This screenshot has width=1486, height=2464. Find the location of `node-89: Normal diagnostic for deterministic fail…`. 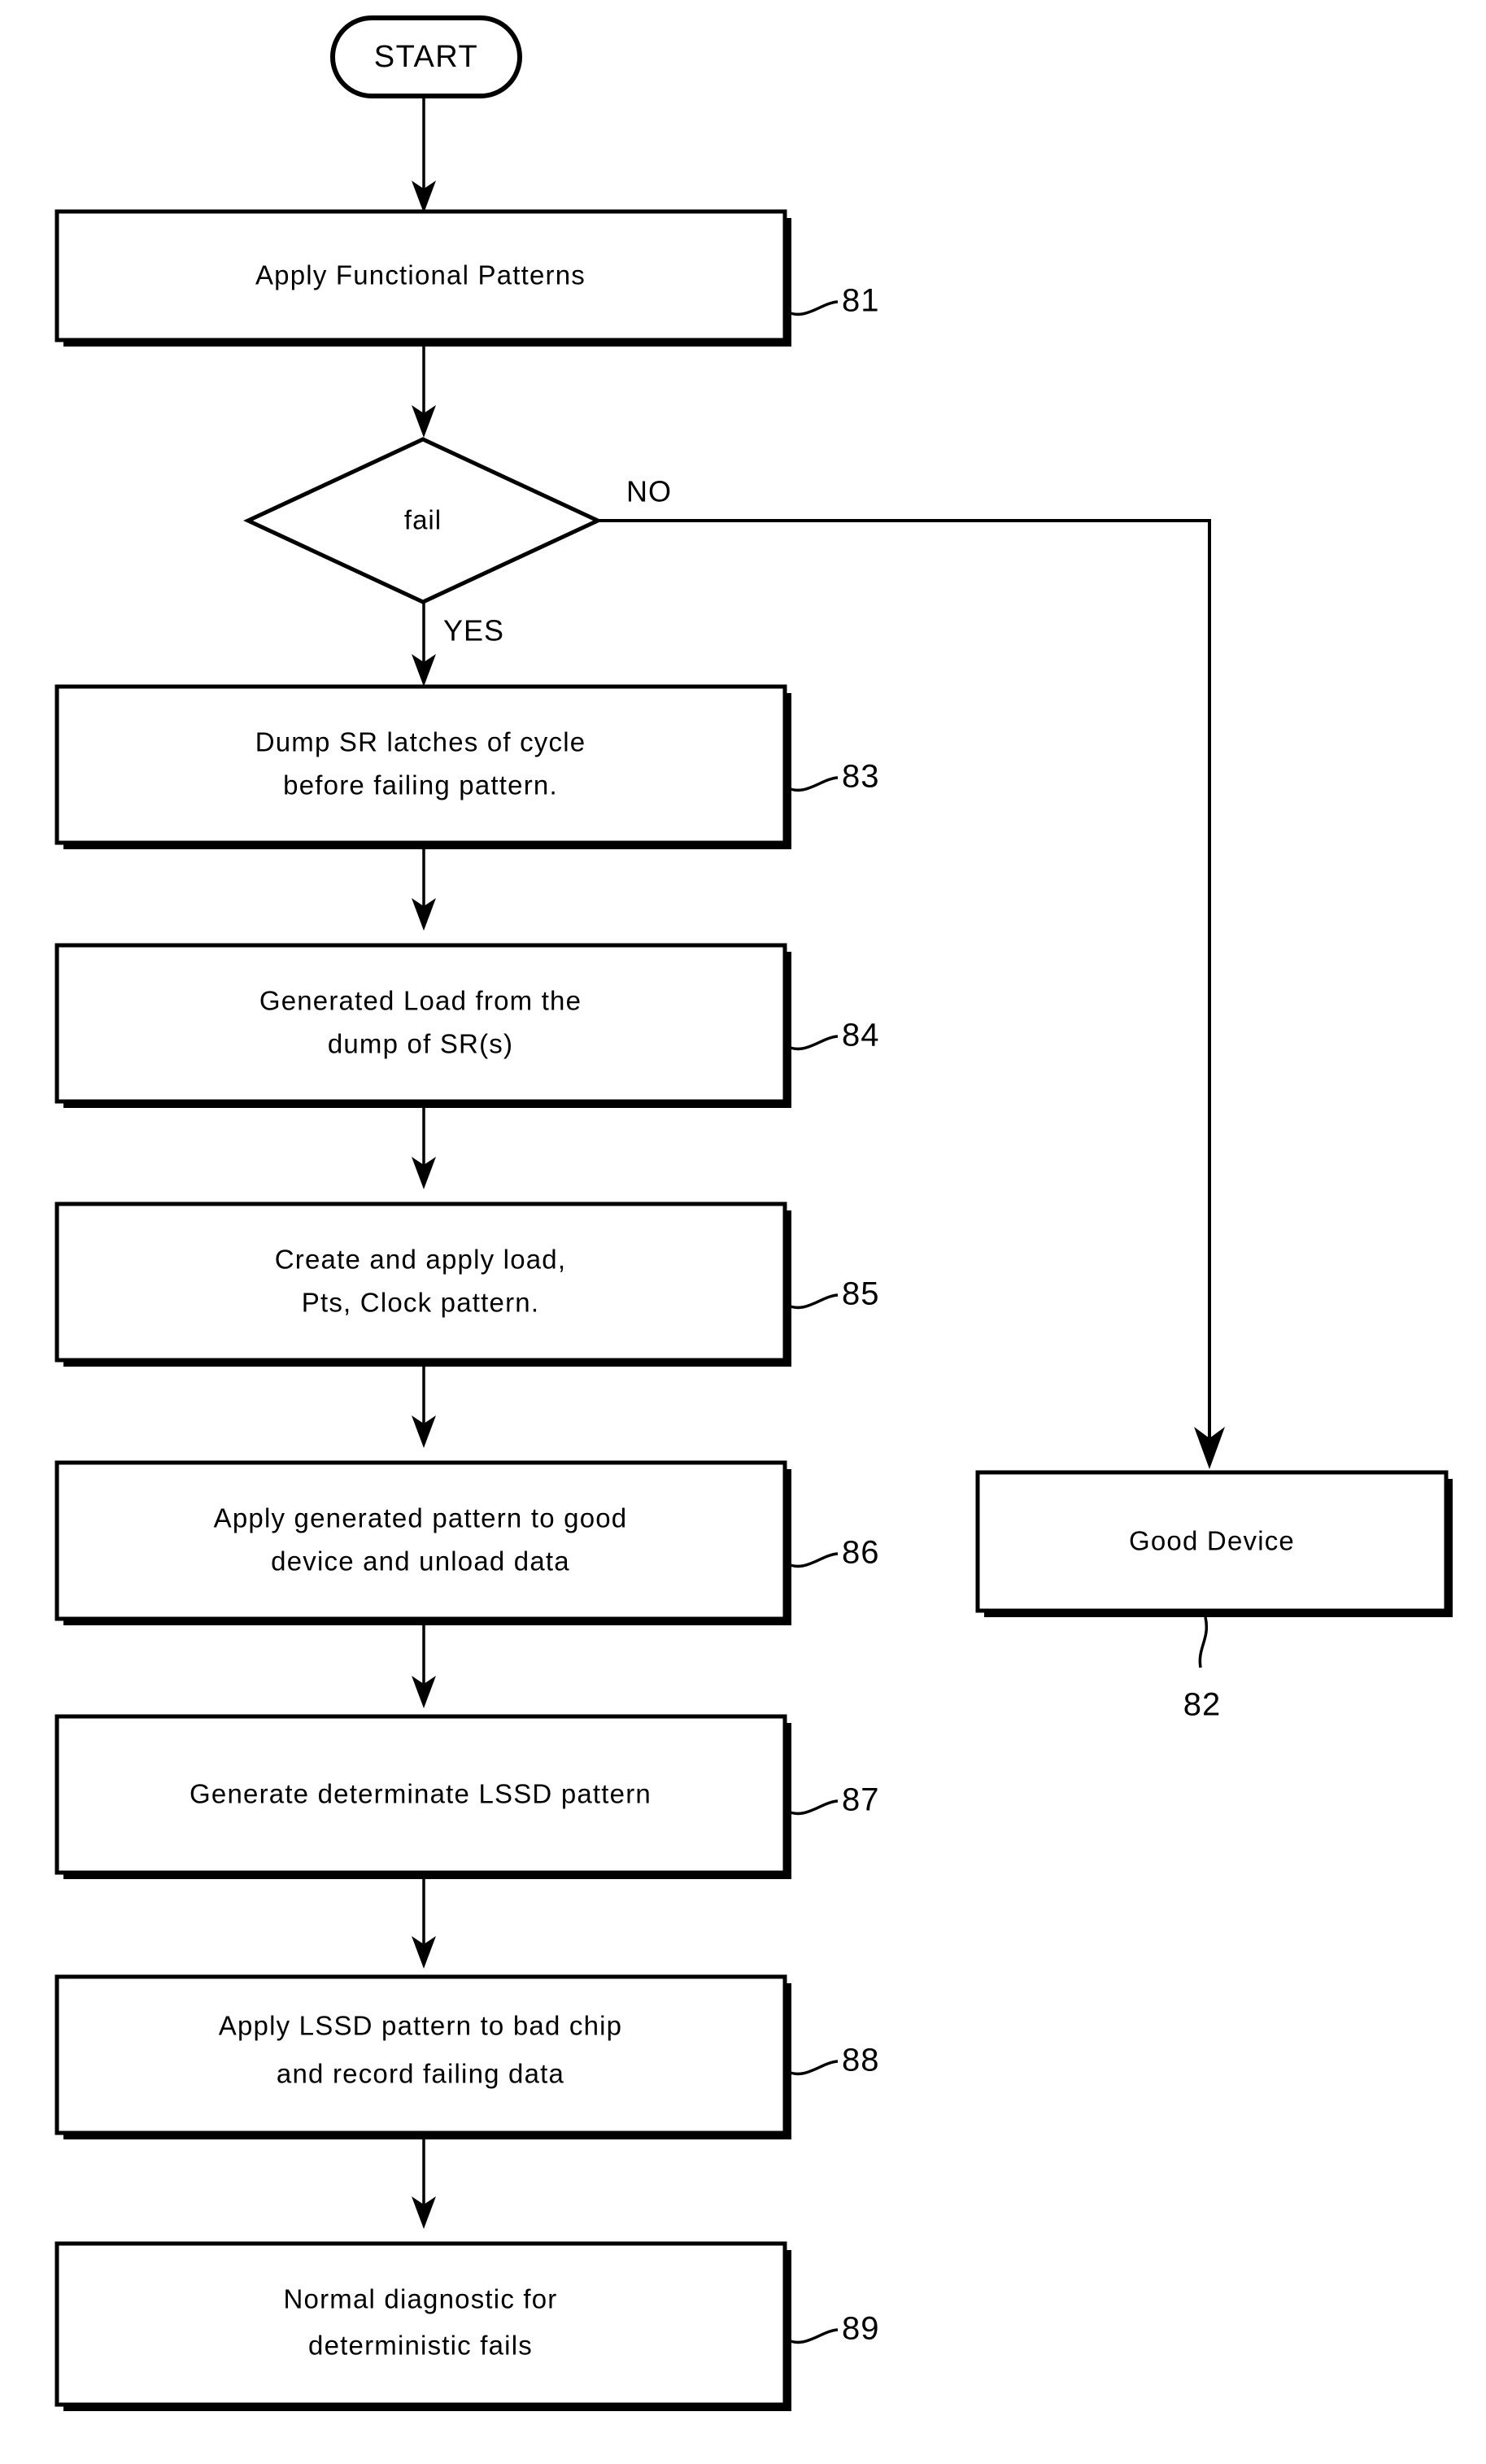

node-89: Normal diagnostic for deterministic fail… is located at coordinates (467, 2326).